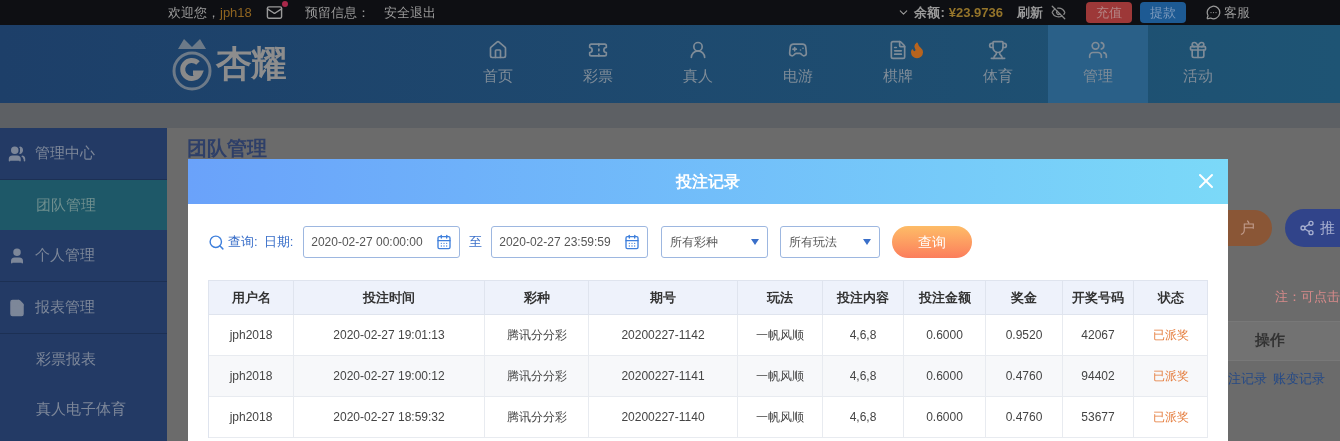  Describe the element at coordinates (998, 50) in the screenshot. I see `trophy-icon` at that location.